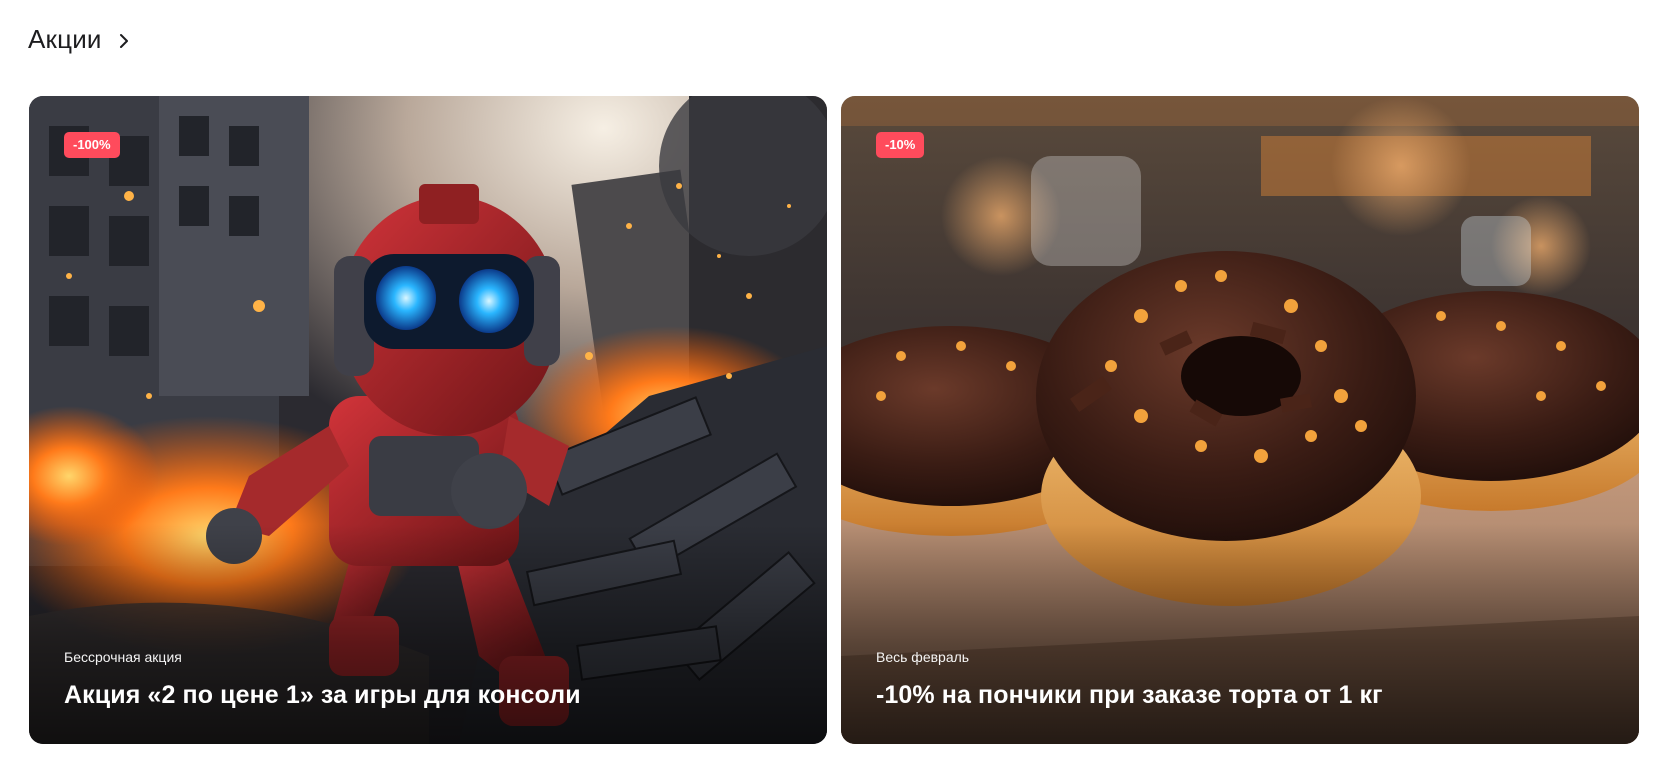  What do you see at coordinates (1129, 695) in the screenshot?
I see `promo-title: -10% на пончики при заказе торта от 1 кг` at bounding box center [1129, 695].